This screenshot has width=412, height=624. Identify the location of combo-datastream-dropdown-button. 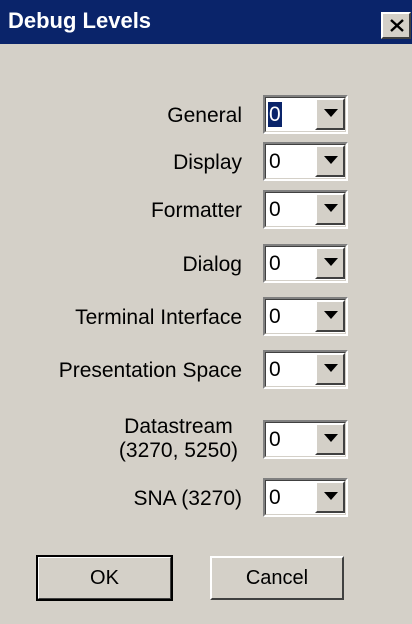
(330, 439).